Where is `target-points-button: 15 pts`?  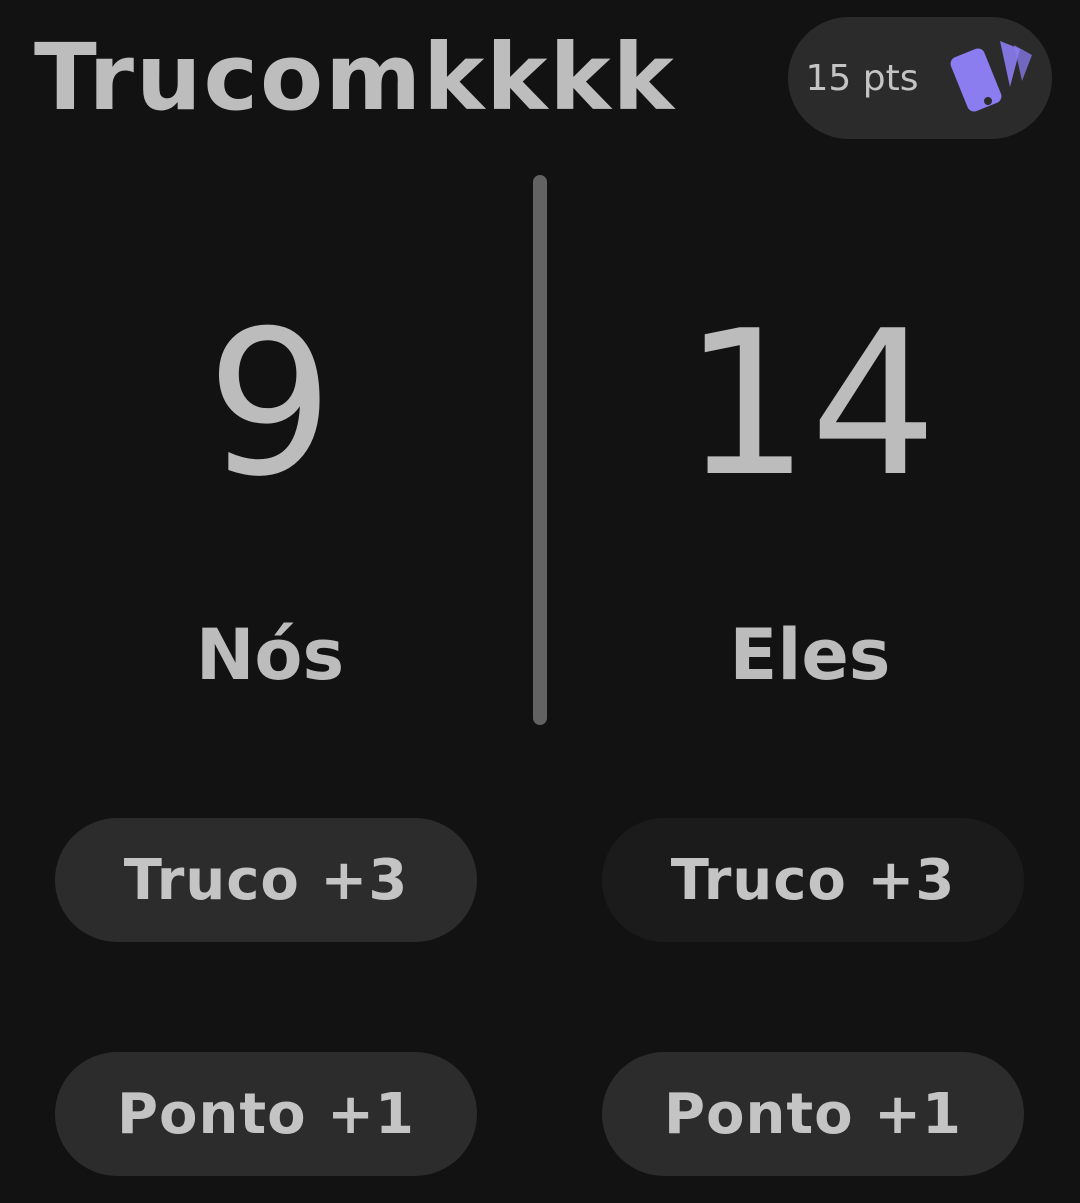 target-points-button: 15 pts is located at coordinates (920, 78).